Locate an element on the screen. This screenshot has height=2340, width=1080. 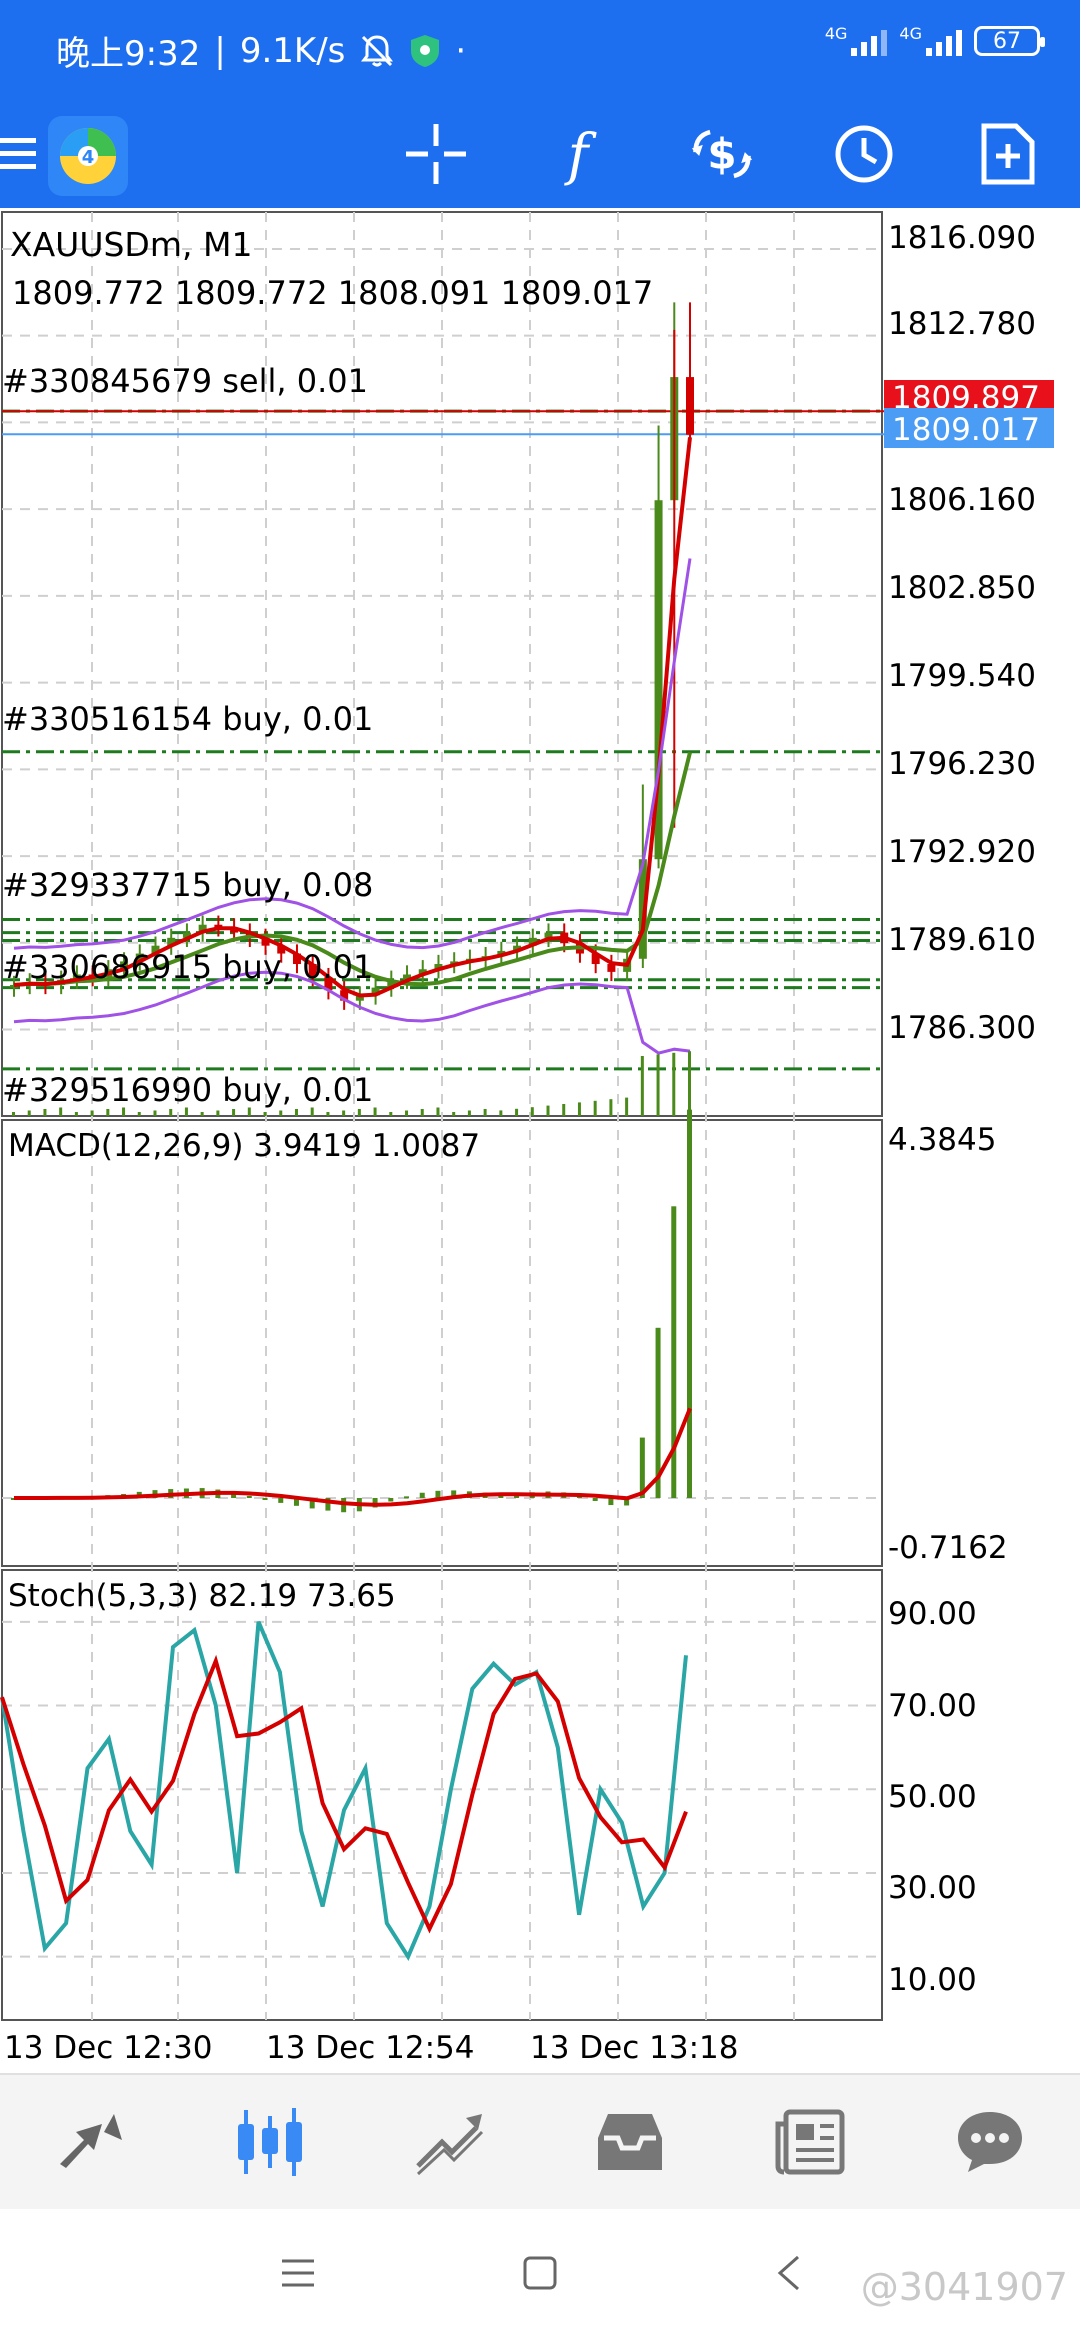
dollar-exchange-icon: $ is located at coordinates (722, 154).